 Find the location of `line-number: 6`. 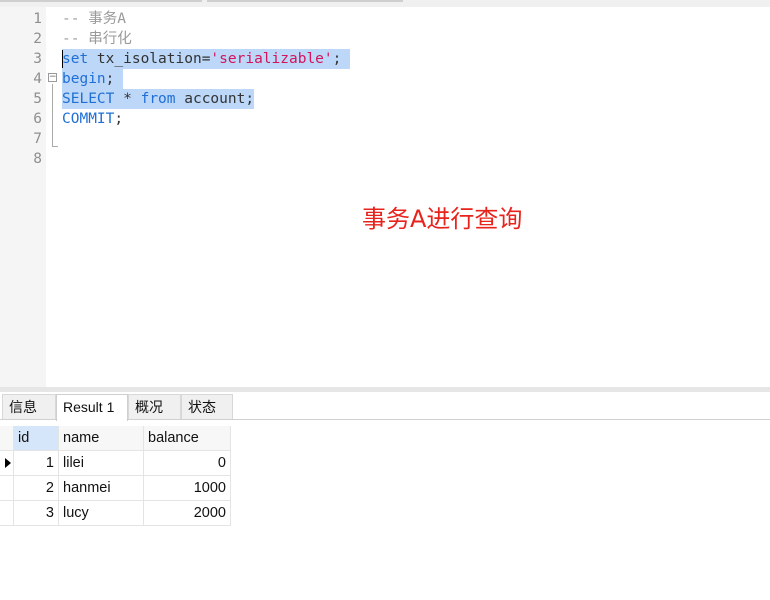

line-number: 6 is located at coordinates (37, 119).